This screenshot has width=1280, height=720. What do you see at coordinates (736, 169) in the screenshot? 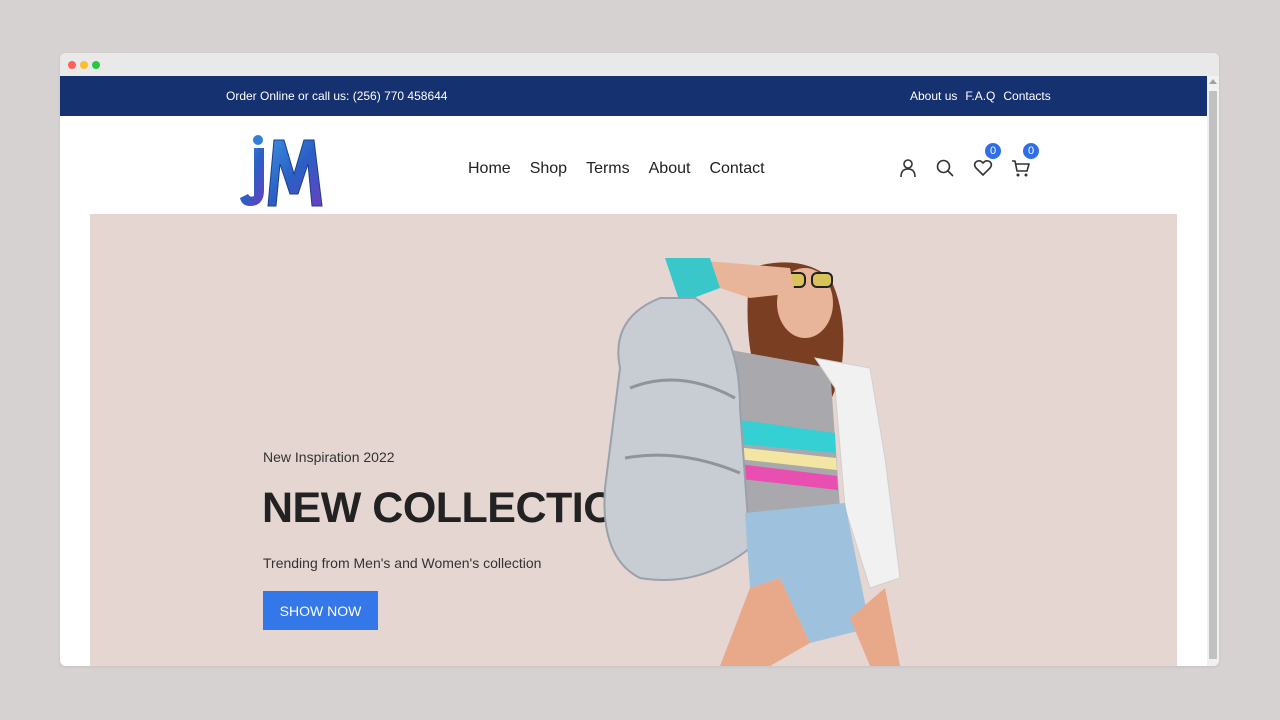
I see `nav-contact: Contact` at bounding box center [736, 169].